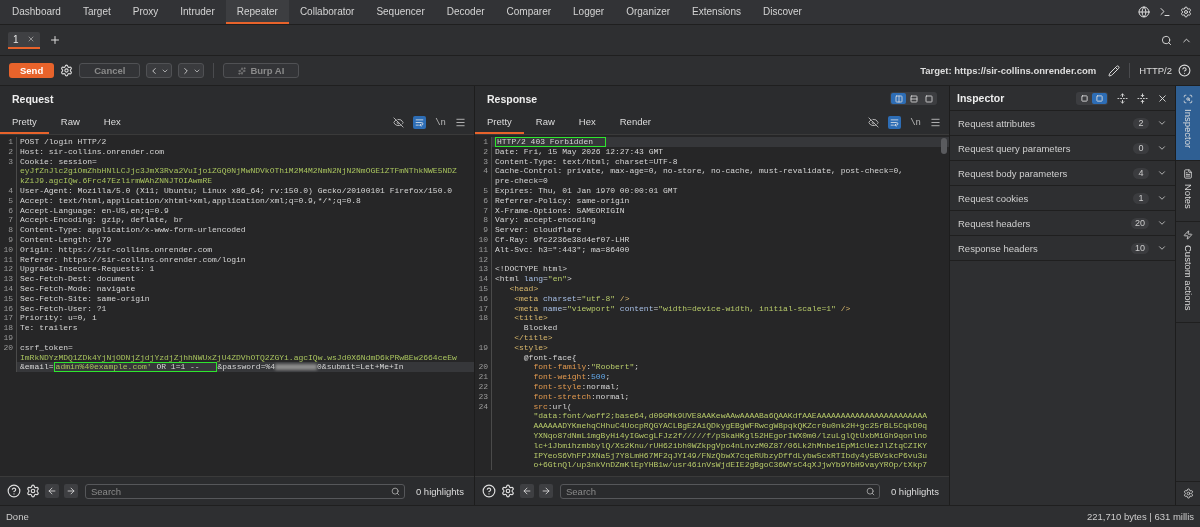 The height and width of the screenshot is (527, 1200). Describe the element at coordinates (1122, 98) in the screenshot. I see `expand-all-icon` at that location.